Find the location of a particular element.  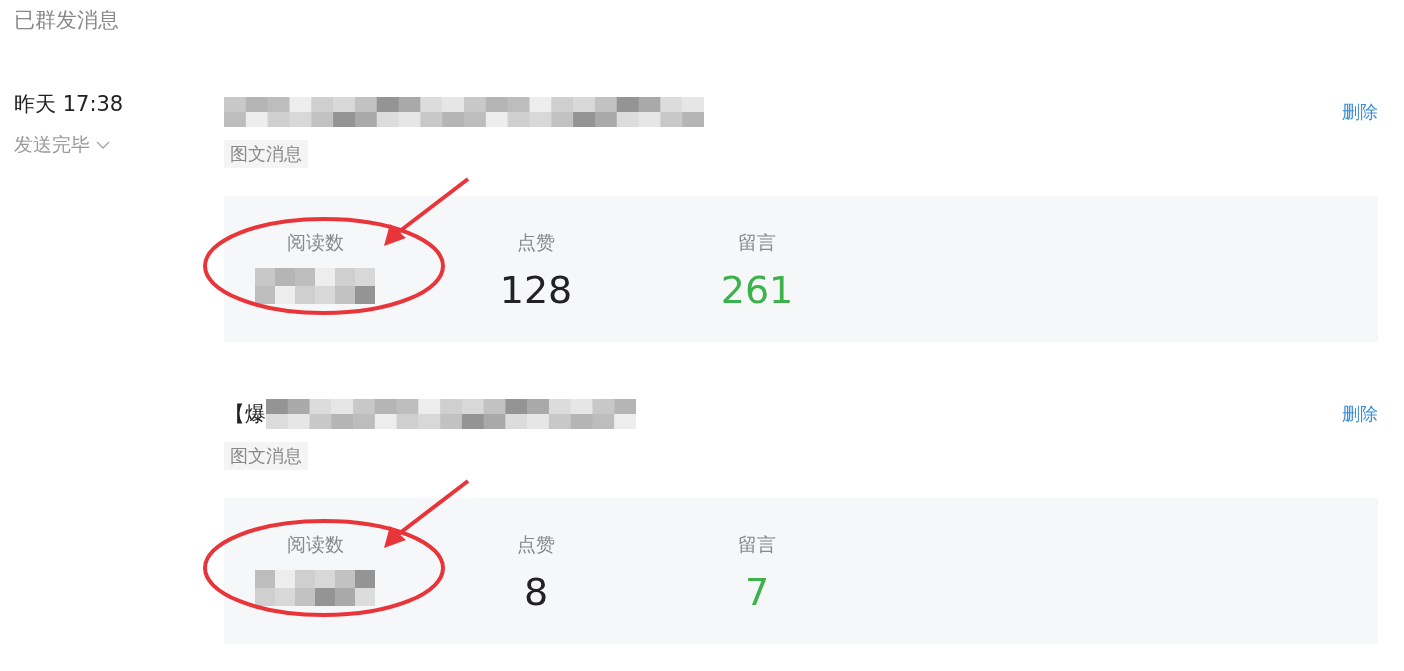

chevron-down-icon is located at coordinates (103, 145).